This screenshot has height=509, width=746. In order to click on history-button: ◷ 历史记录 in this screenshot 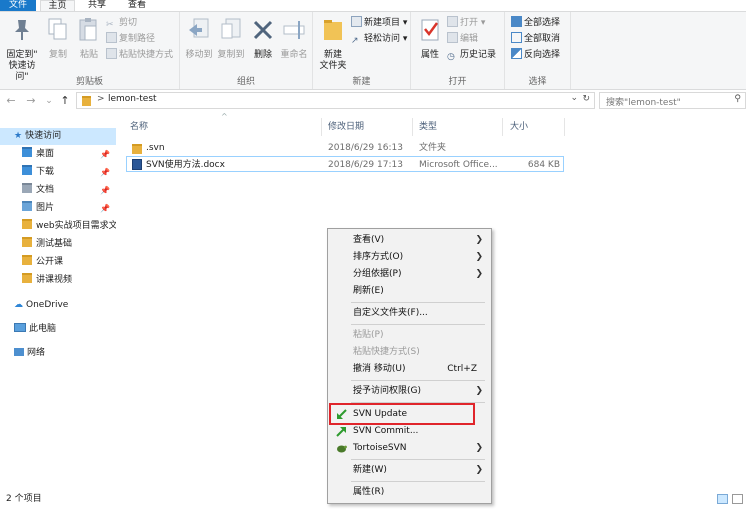, I will do `click(471, 55)`.